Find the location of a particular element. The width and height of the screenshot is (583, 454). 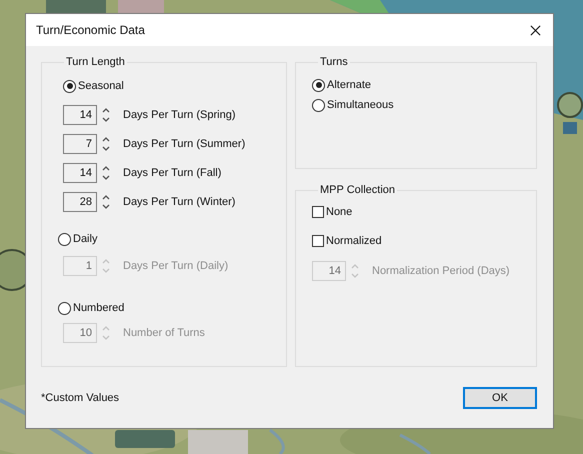

field-label: Days Per Turn (Summer) is located at coordinates (184, 144).